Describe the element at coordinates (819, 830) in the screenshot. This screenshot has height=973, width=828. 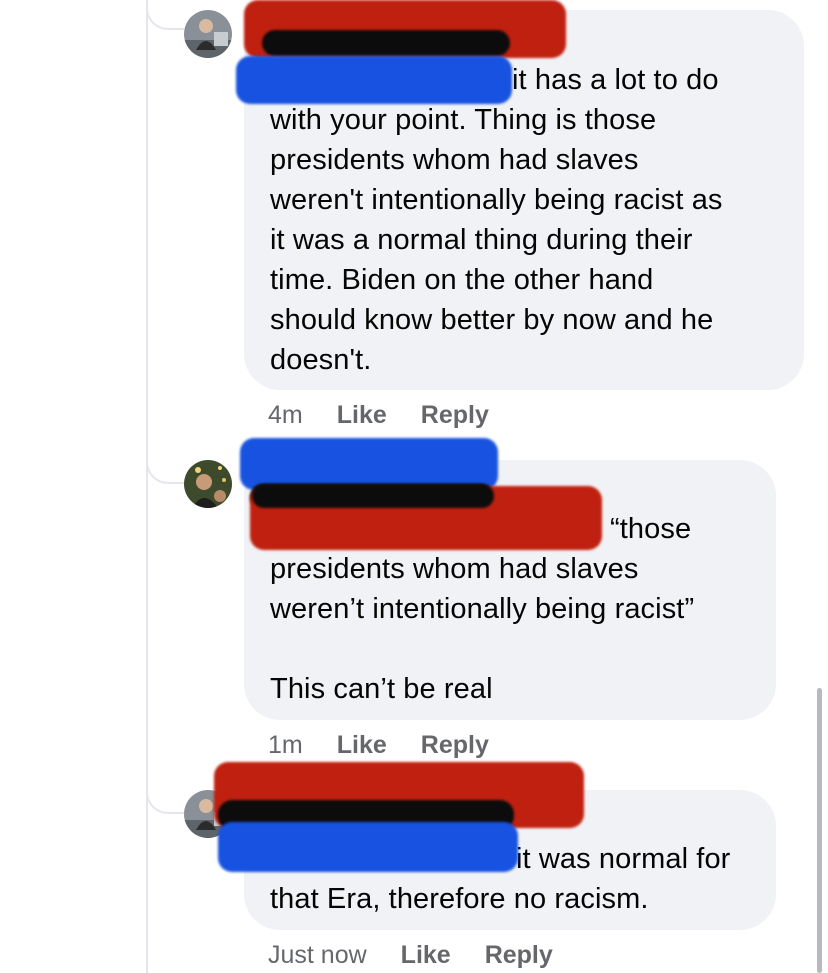
I see `scrollbar` at that location.